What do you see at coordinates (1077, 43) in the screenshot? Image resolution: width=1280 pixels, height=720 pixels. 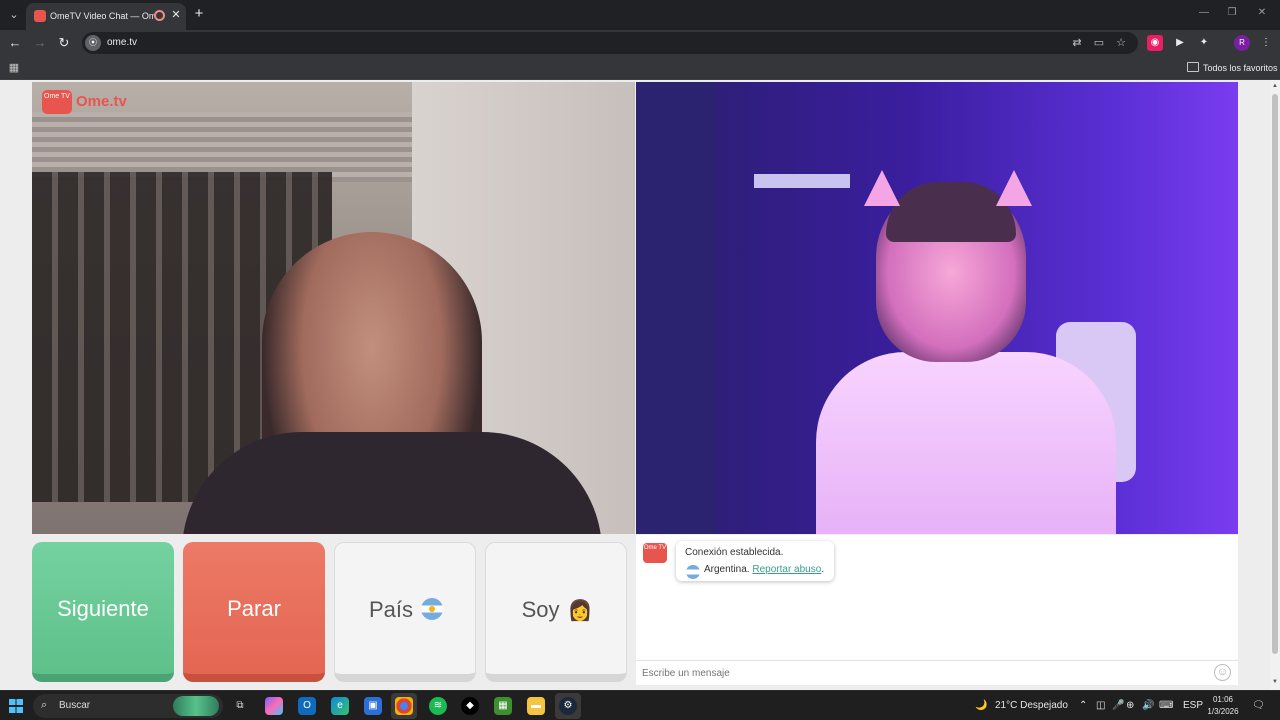 I see `translate-icon: ⇄` at bounding box center [1077, 43].